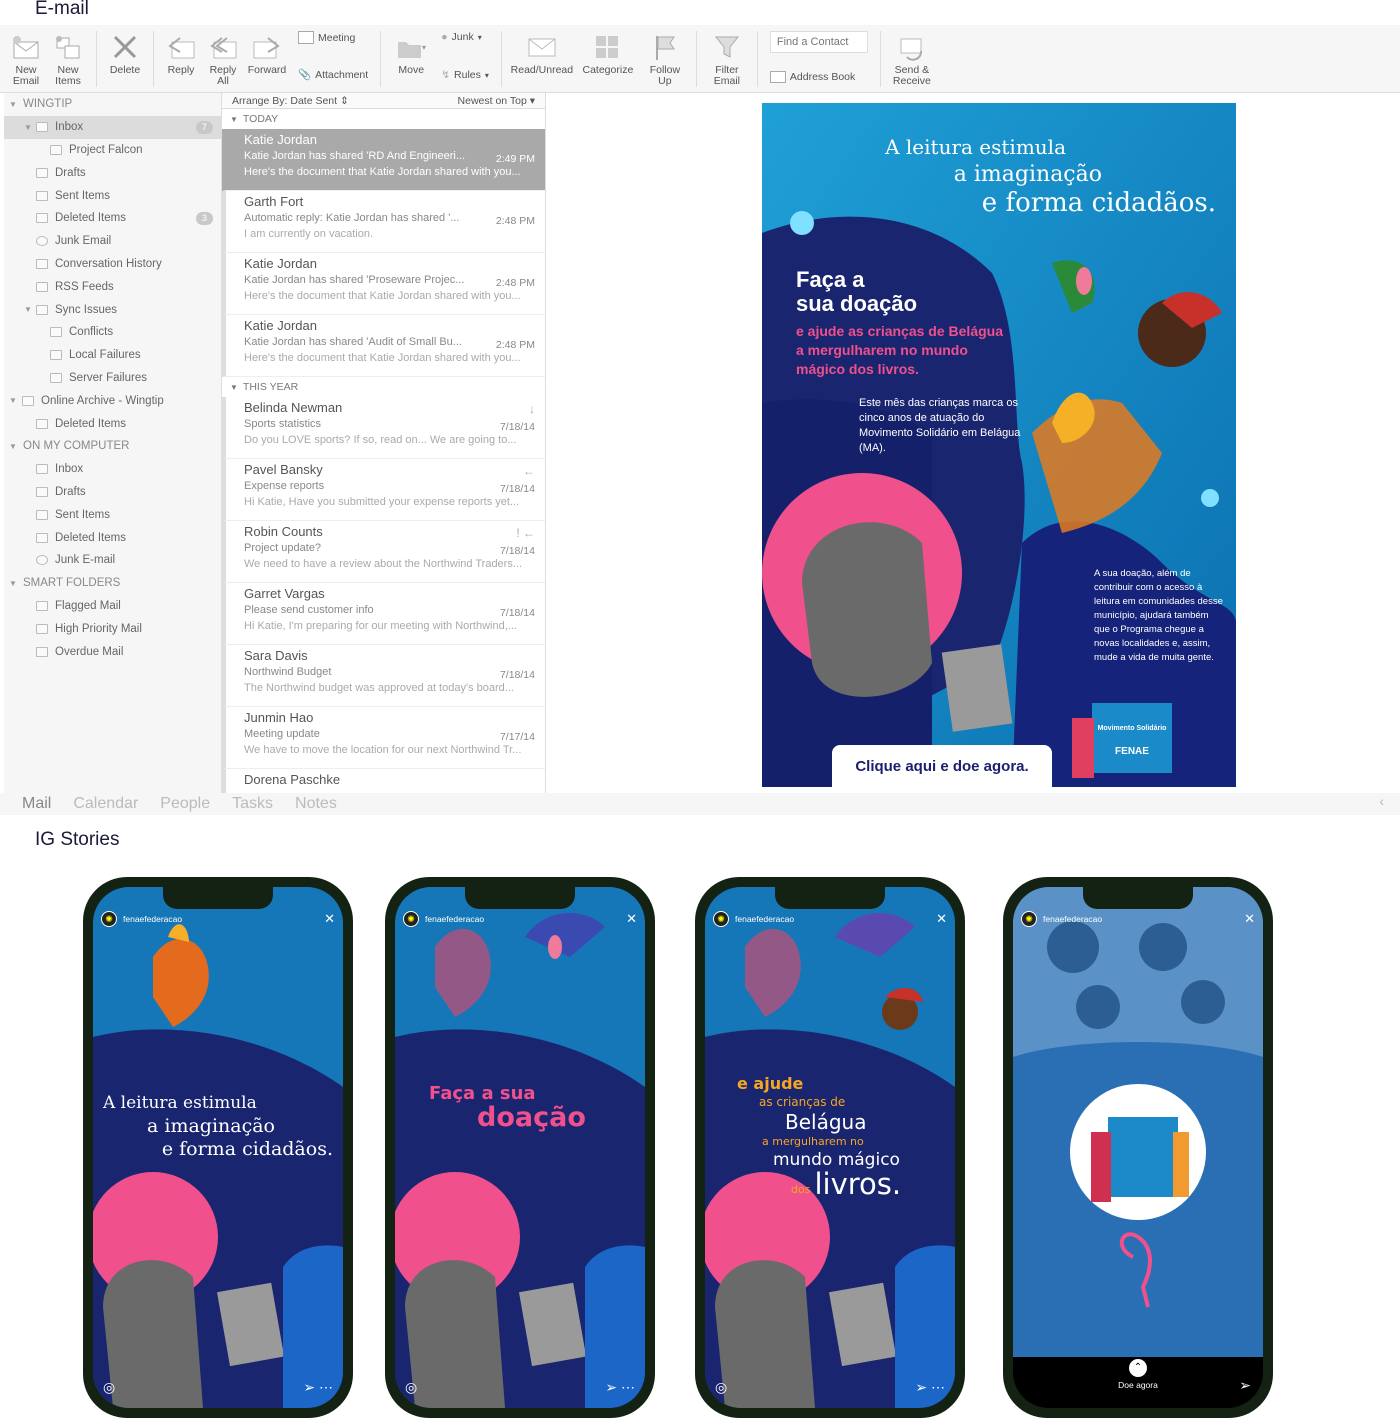 The image size is (1400, 1420). I want to click on story-3-line1: e ajude, so click(770, 1083).